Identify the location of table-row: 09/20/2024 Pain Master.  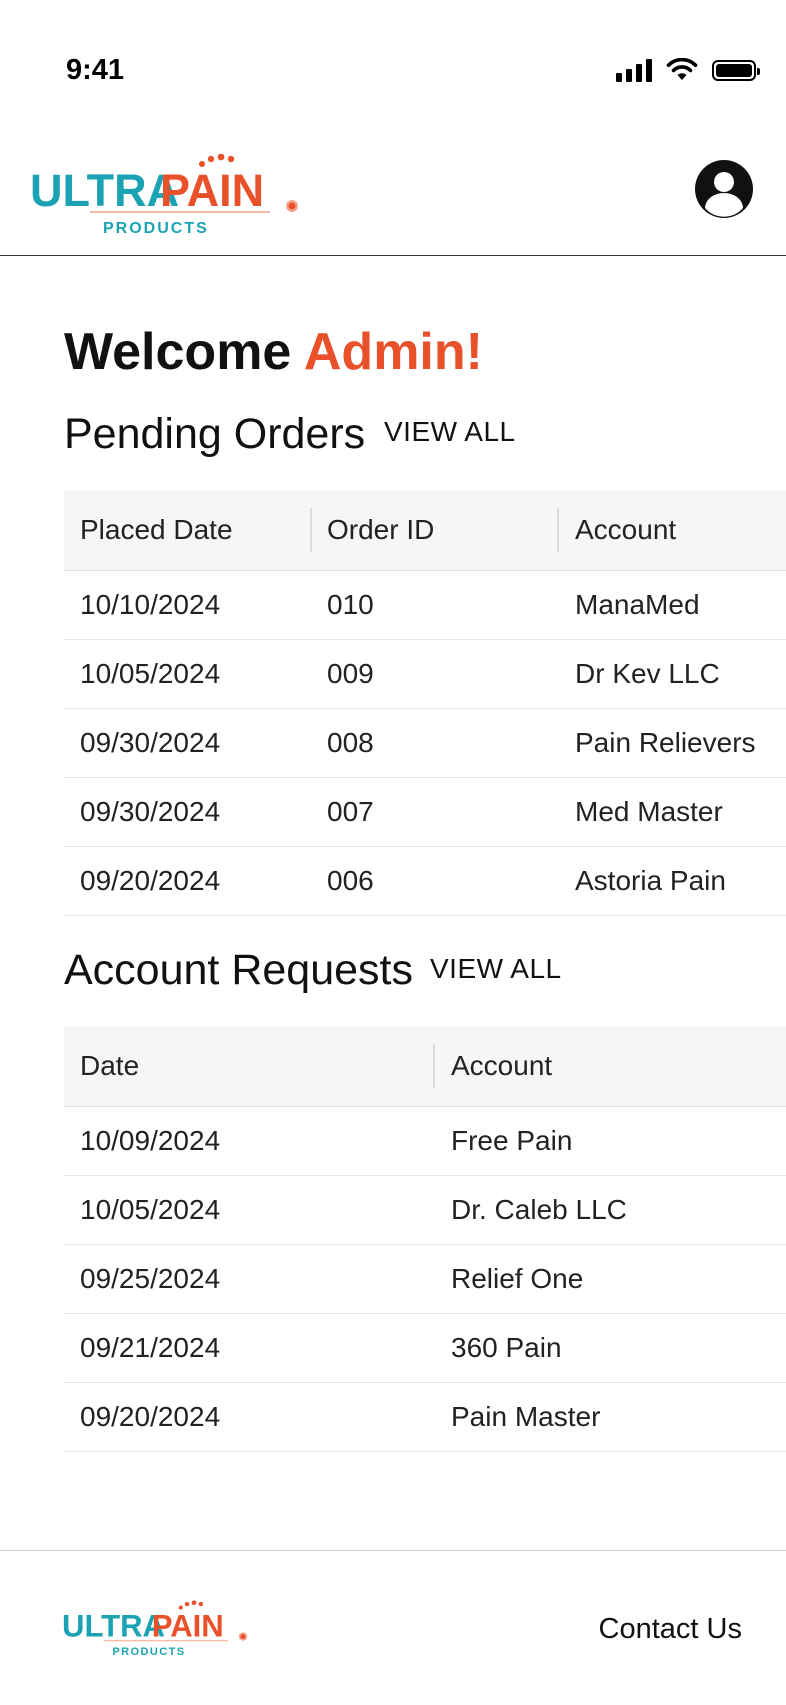
(425, 1417).